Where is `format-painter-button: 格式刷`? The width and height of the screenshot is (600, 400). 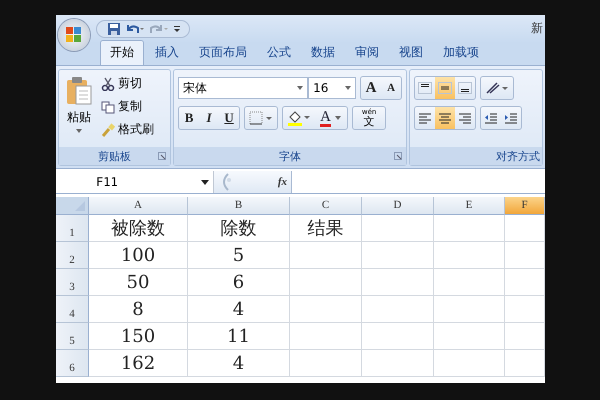 format-painter-button: 格式刷 is located at coordinates (127, 129).